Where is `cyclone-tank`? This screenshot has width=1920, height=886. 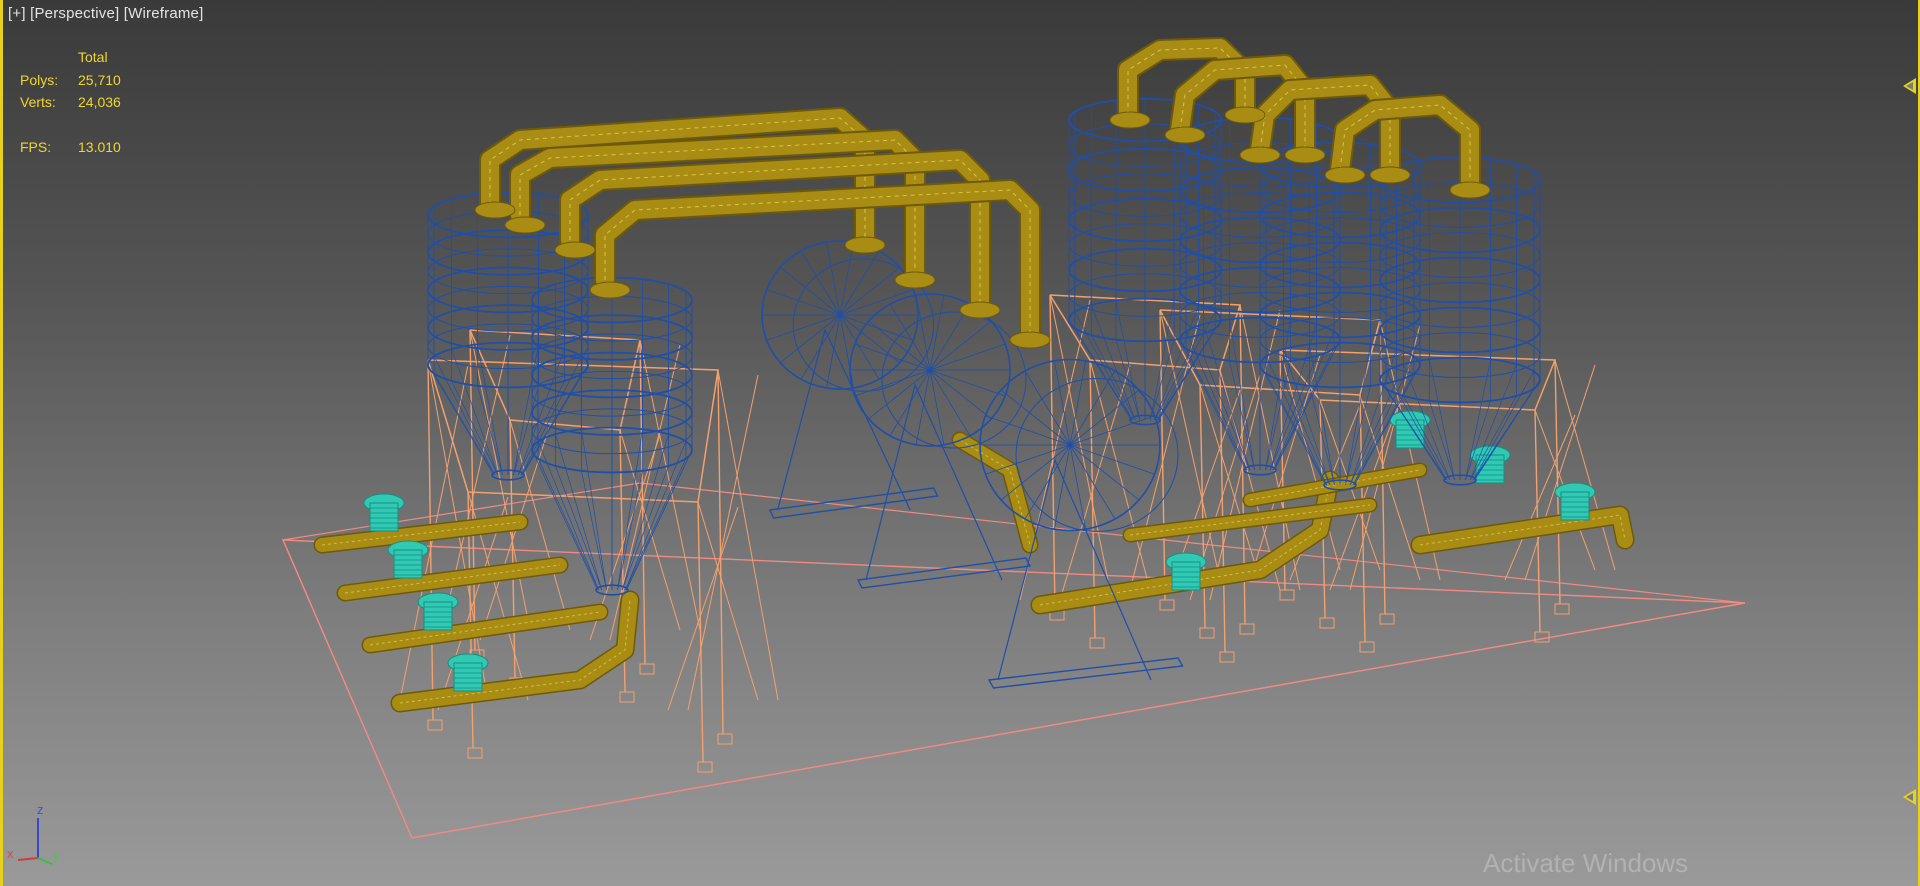
cyclone-tank is located at coordinates (612, 436).